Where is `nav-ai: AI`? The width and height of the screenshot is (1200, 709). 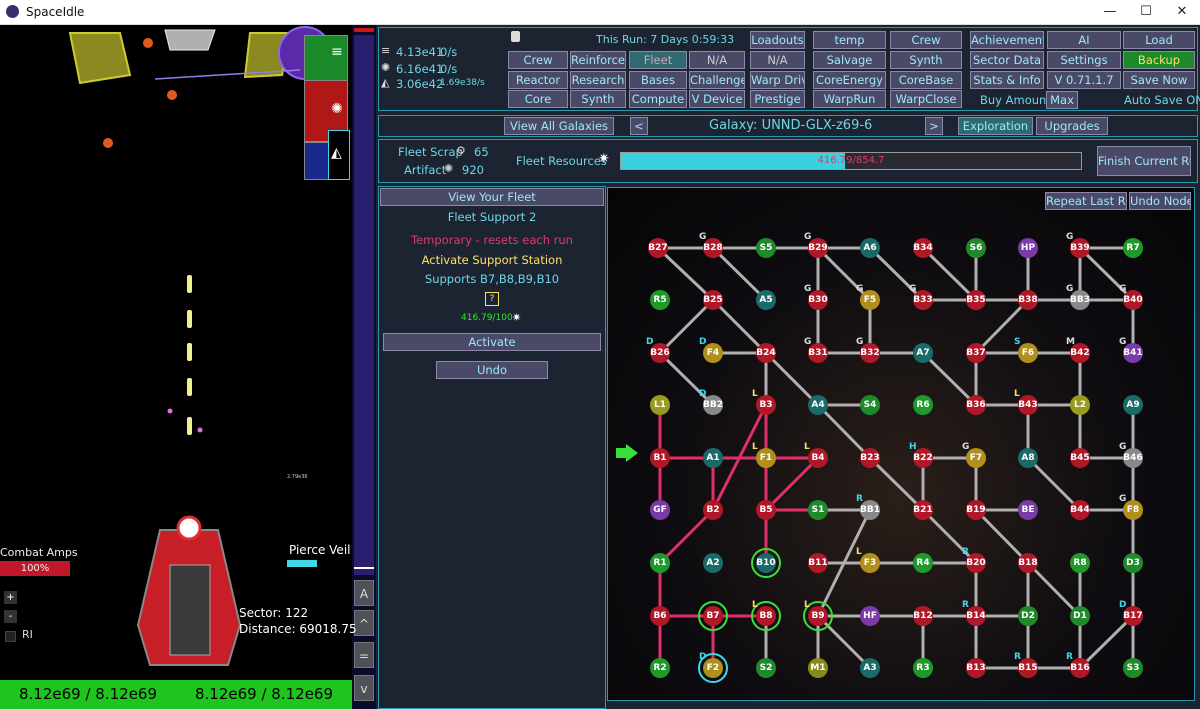
nav-ai: AI is located at coordinates (1084, 40).